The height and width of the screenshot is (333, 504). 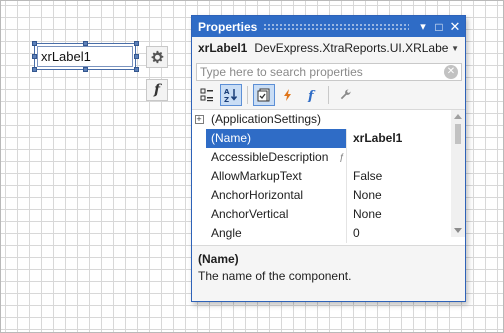 I want to click on resize-handle-bottom-right, so click(x=136, y=69).